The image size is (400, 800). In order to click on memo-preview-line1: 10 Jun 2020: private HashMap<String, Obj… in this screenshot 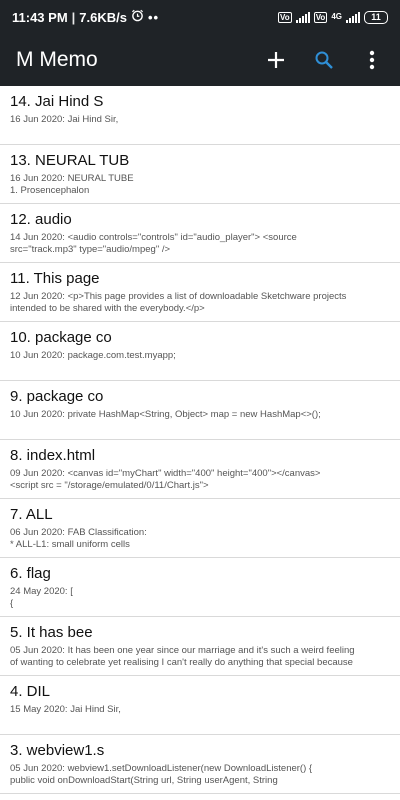, I will do `click(165, 414)`.